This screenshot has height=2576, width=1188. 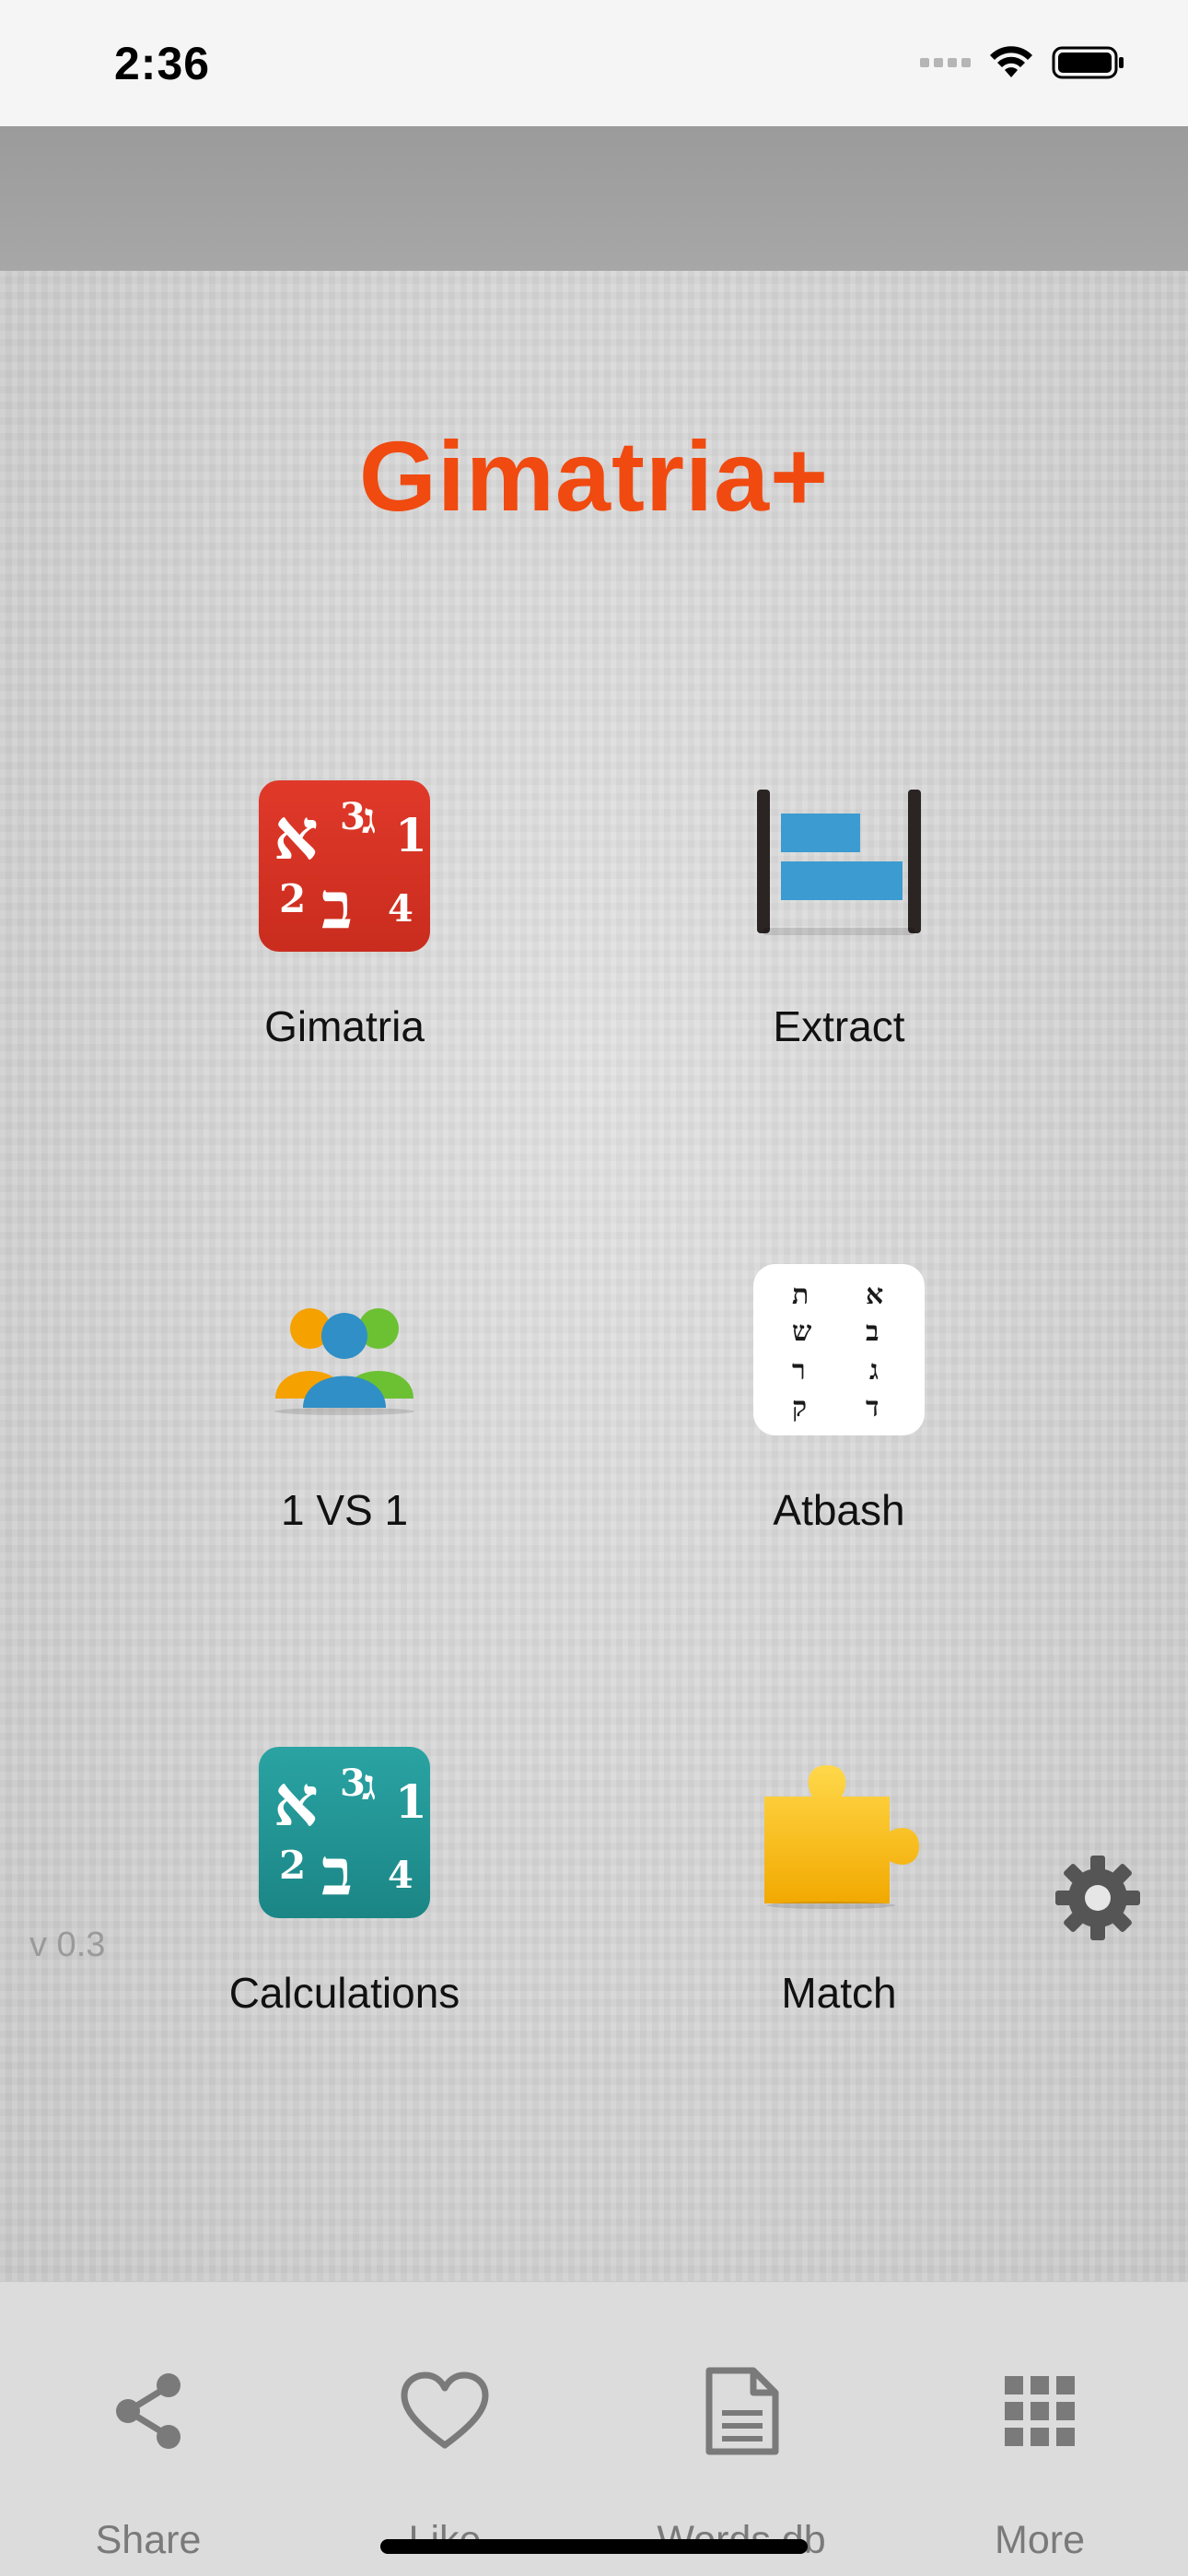 I want to click on calculations-icon: א 3 ג 1 2 ב 4, so click(x=344, y=1832).